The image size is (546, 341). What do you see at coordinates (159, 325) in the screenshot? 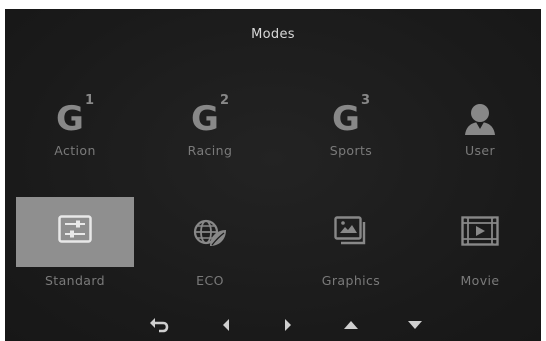
I see `back-arrow-icon` at bounding box center [159, 325].